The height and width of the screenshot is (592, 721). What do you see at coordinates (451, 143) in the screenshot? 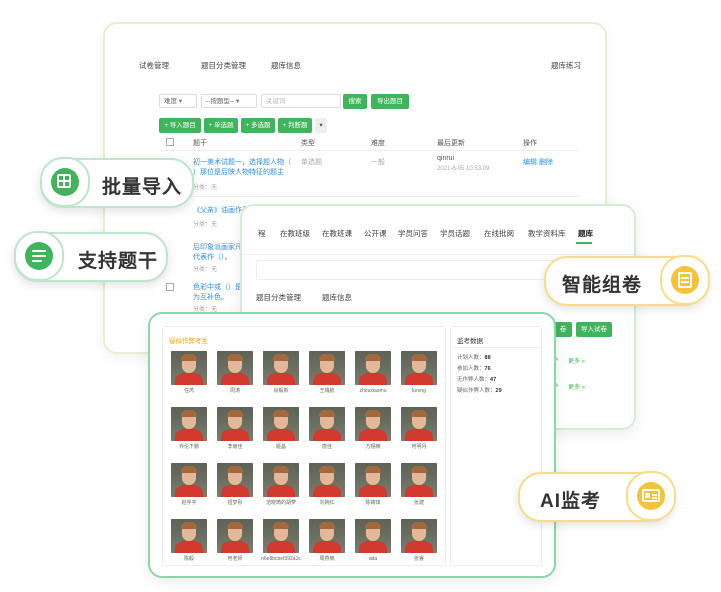
I see `col-header-updated: 最后更新` at bounding box center [451, 143].